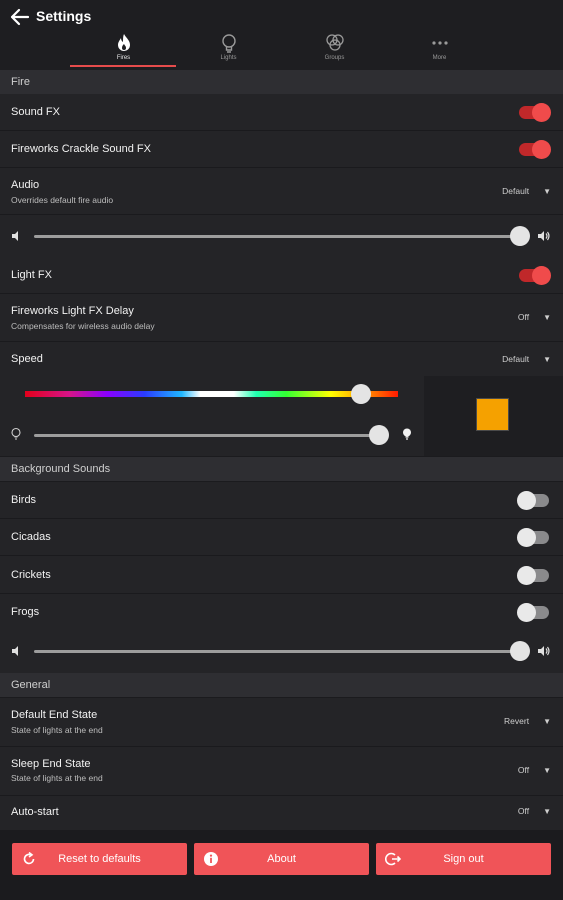  What do you see at coordinates (407, 434) in the screenshot?
I see `bulb-bright-icon` at bounding box center [407, 434].